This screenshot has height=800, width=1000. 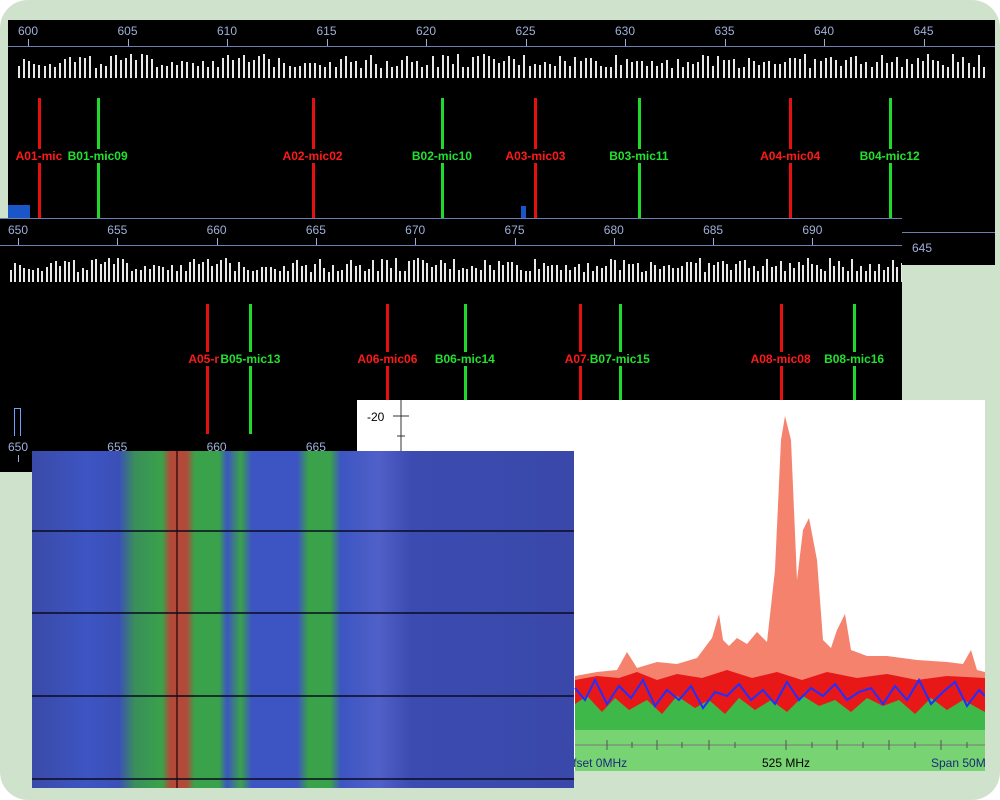 What do you see at coordinates (724, 35) in the screenshot?
I see `frequency-tick-label: 635` at bounding box center [724, 35].